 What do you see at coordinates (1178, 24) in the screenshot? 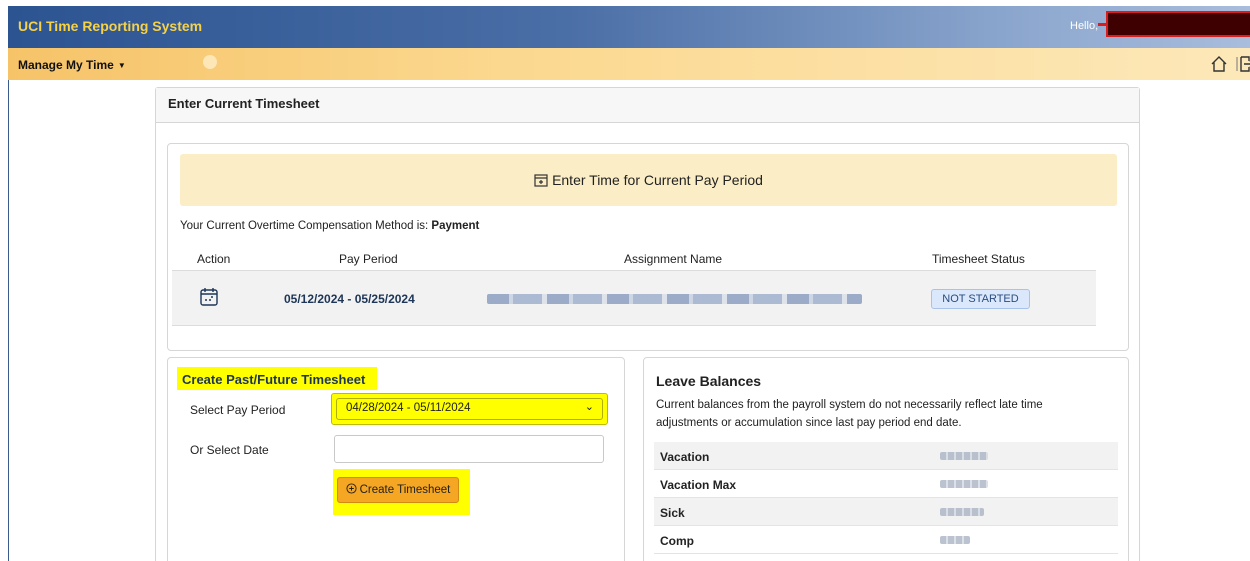
I see `user-name-redacted` at bounding box center [1178, 24].